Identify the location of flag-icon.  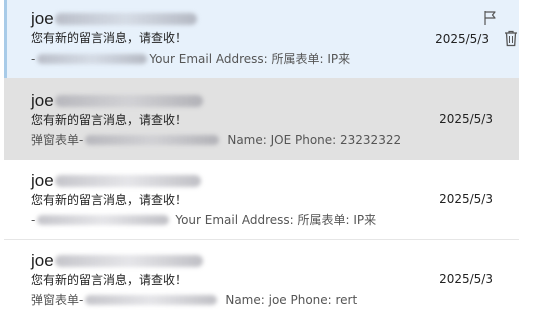
(490, 18).